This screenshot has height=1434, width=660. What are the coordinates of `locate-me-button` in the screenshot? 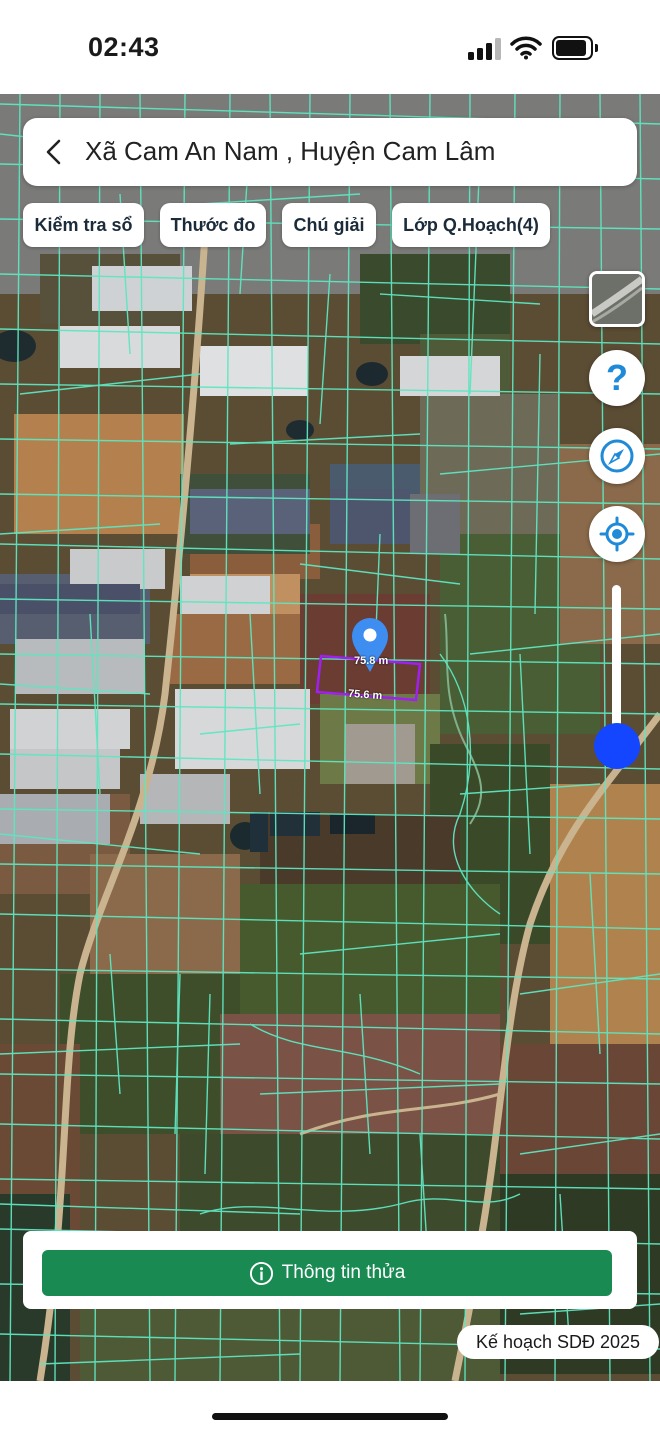 It's located at (617, 534).